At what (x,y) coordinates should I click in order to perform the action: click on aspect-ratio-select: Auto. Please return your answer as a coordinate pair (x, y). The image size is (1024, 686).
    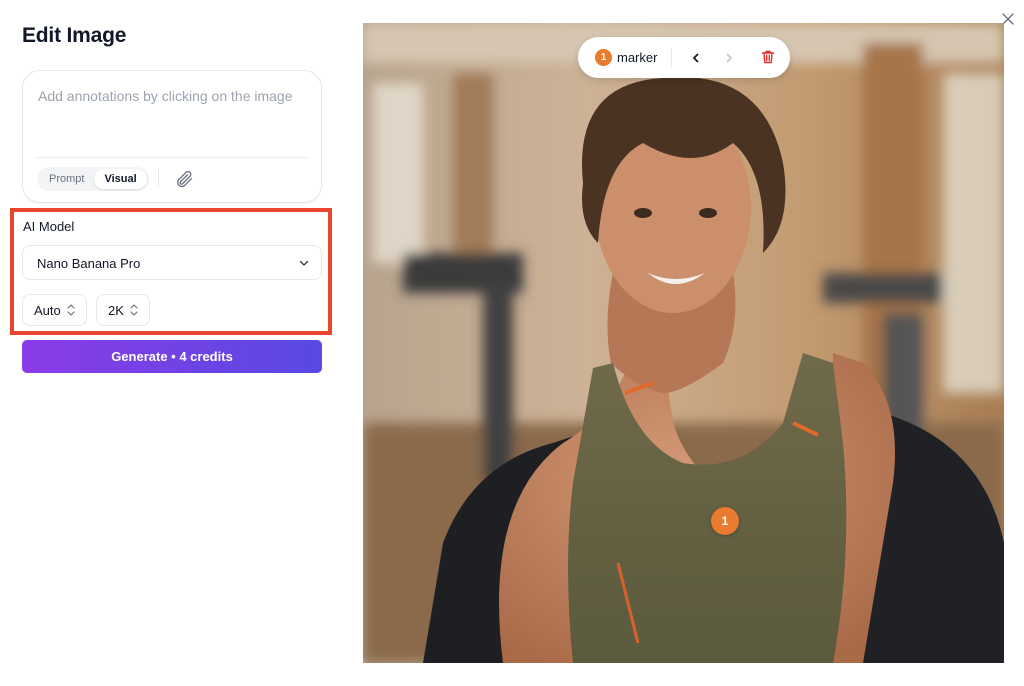
    Looking at the image, I should click on (54, 310).